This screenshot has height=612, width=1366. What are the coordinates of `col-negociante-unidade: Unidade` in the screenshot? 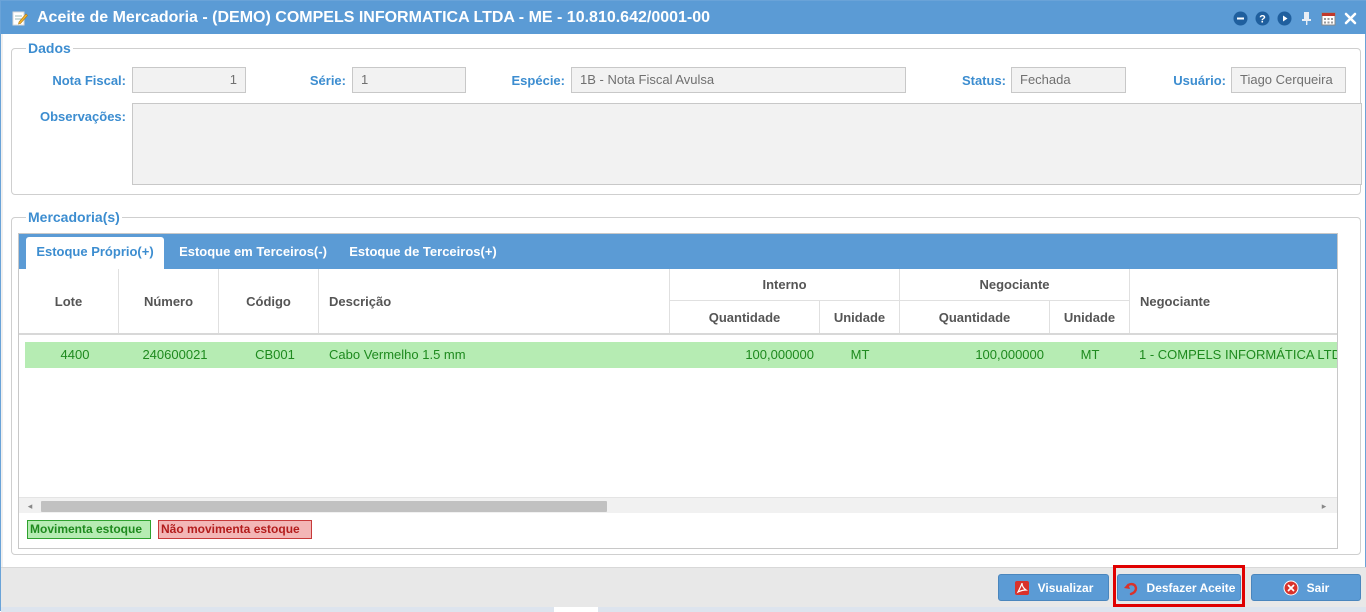 It's located at (1090, 317).